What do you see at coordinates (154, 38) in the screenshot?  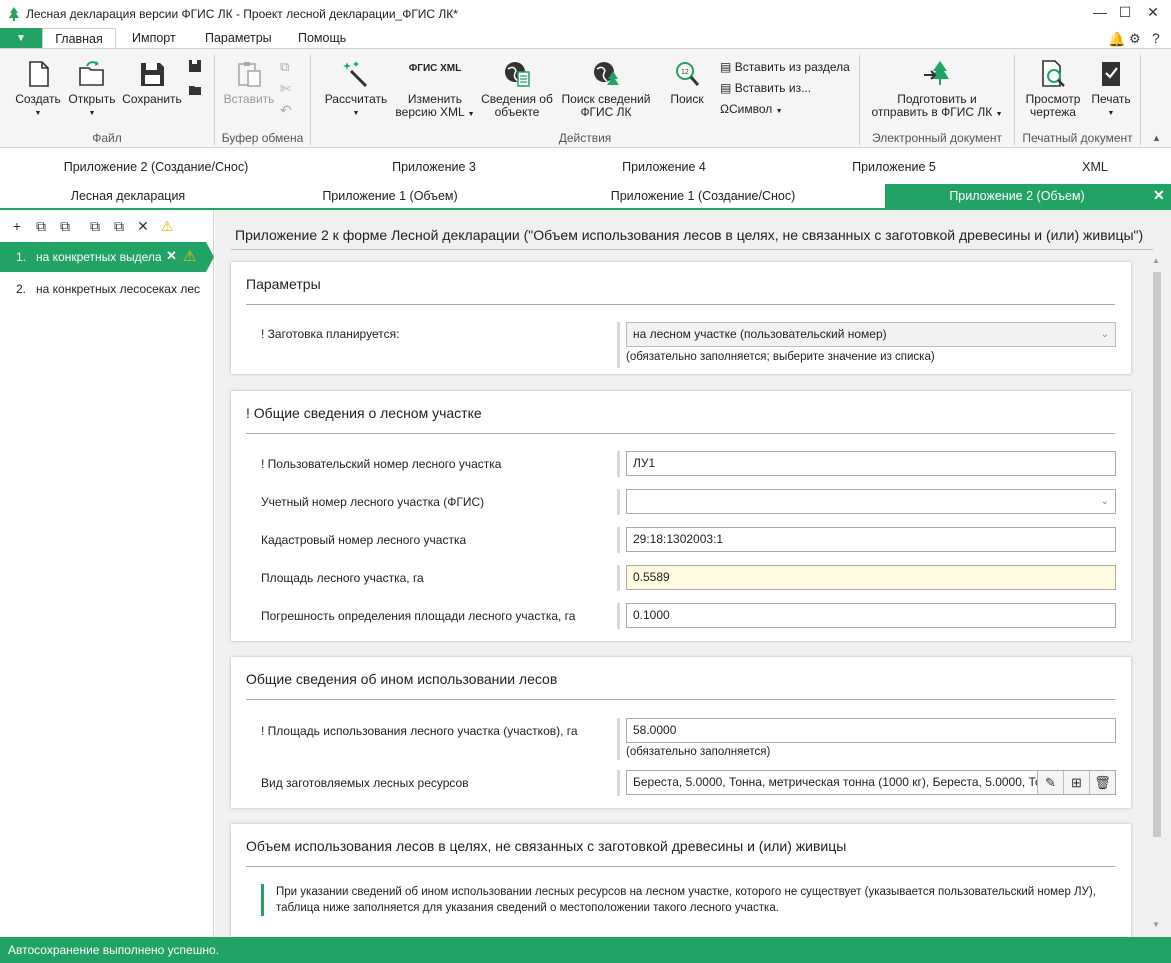 I see `tab-import: Импорт` at bounding box center [154, 38].